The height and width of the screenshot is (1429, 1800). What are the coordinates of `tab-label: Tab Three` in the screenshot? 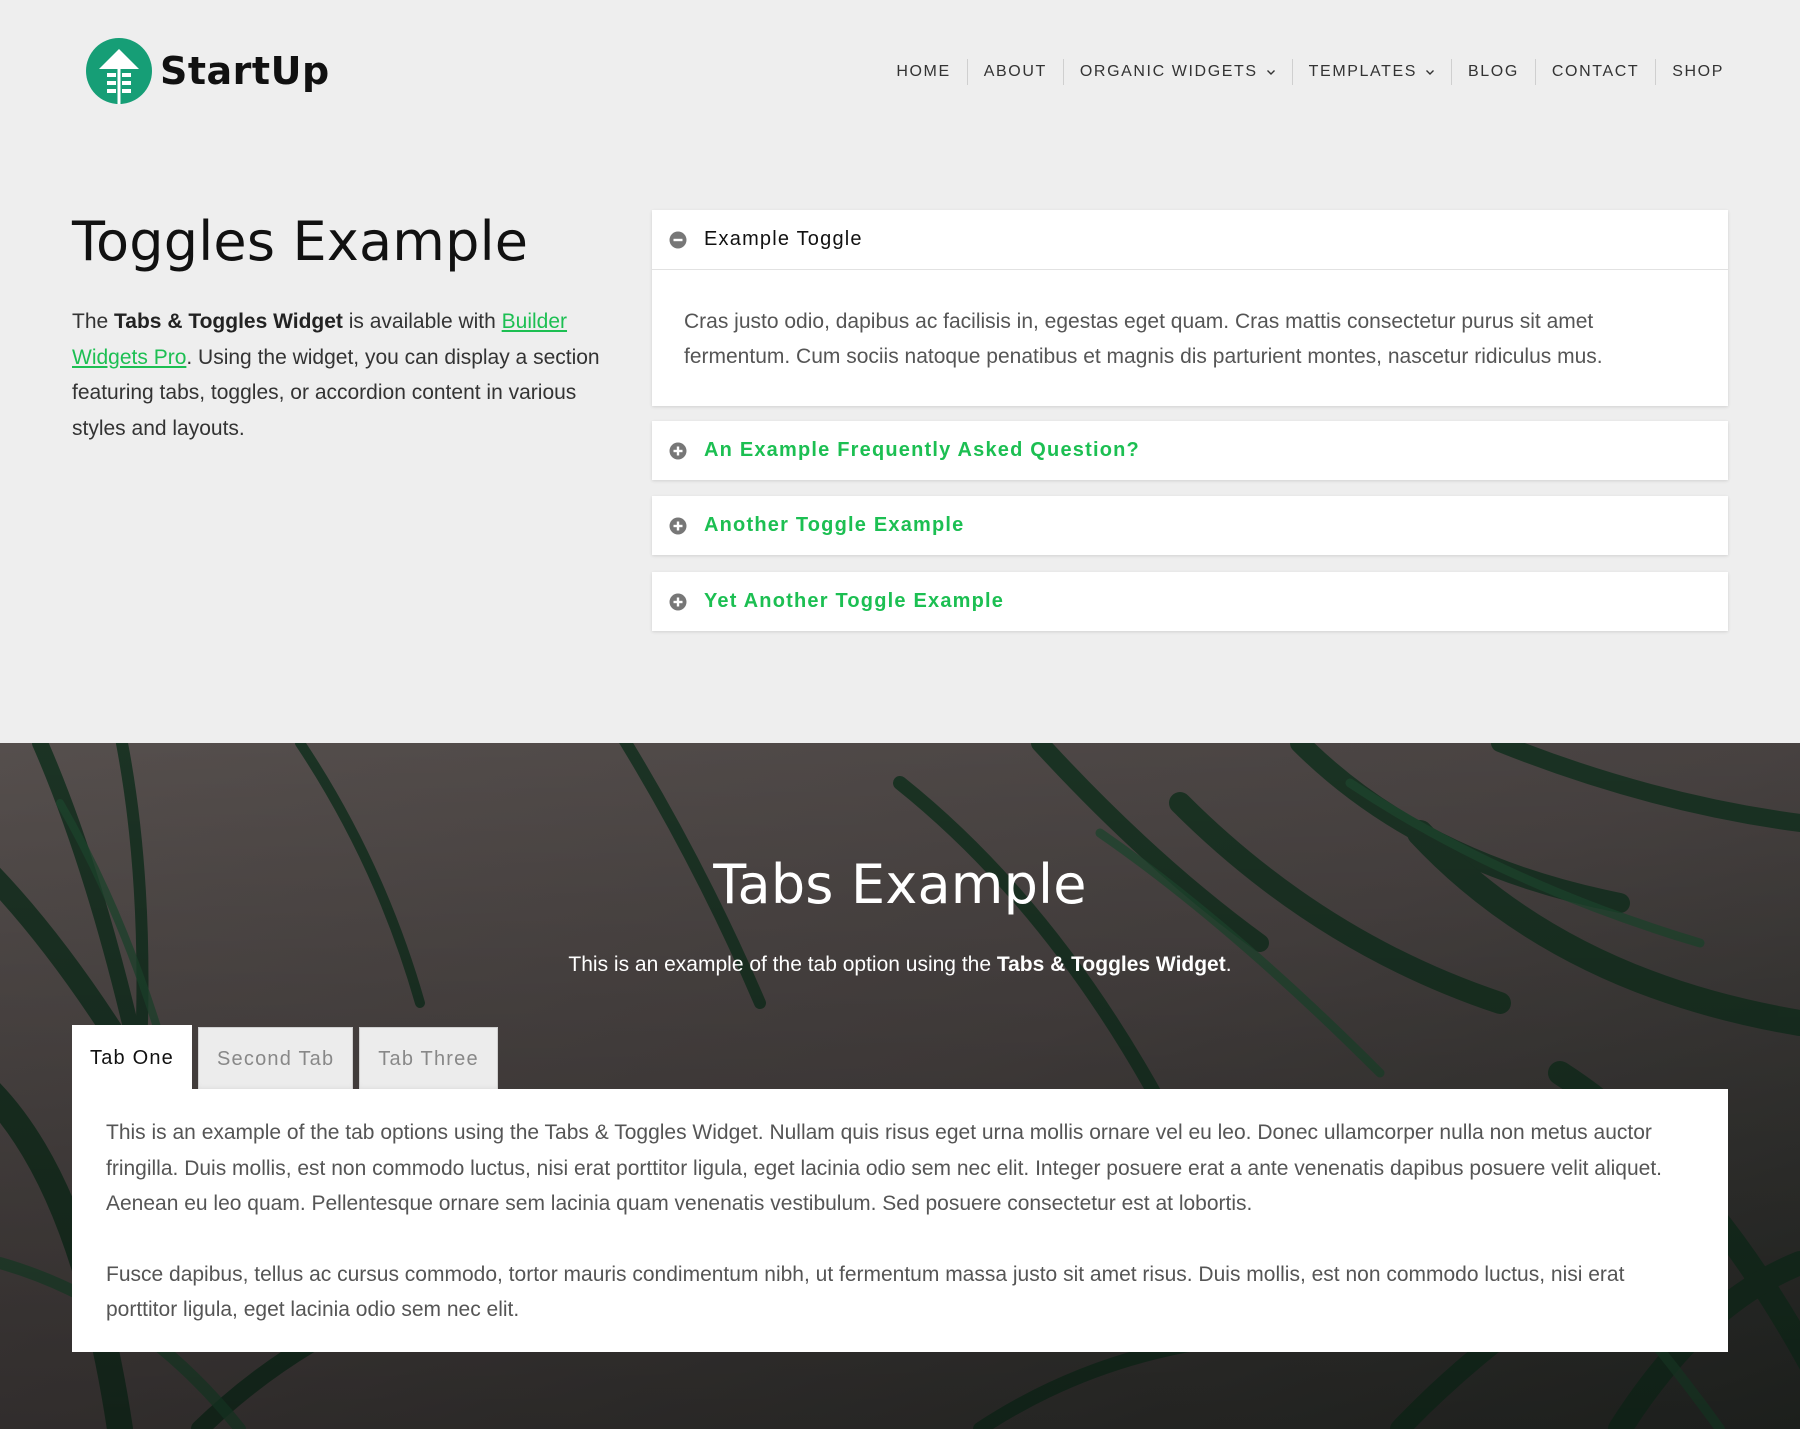 It's located at (428, 1059).